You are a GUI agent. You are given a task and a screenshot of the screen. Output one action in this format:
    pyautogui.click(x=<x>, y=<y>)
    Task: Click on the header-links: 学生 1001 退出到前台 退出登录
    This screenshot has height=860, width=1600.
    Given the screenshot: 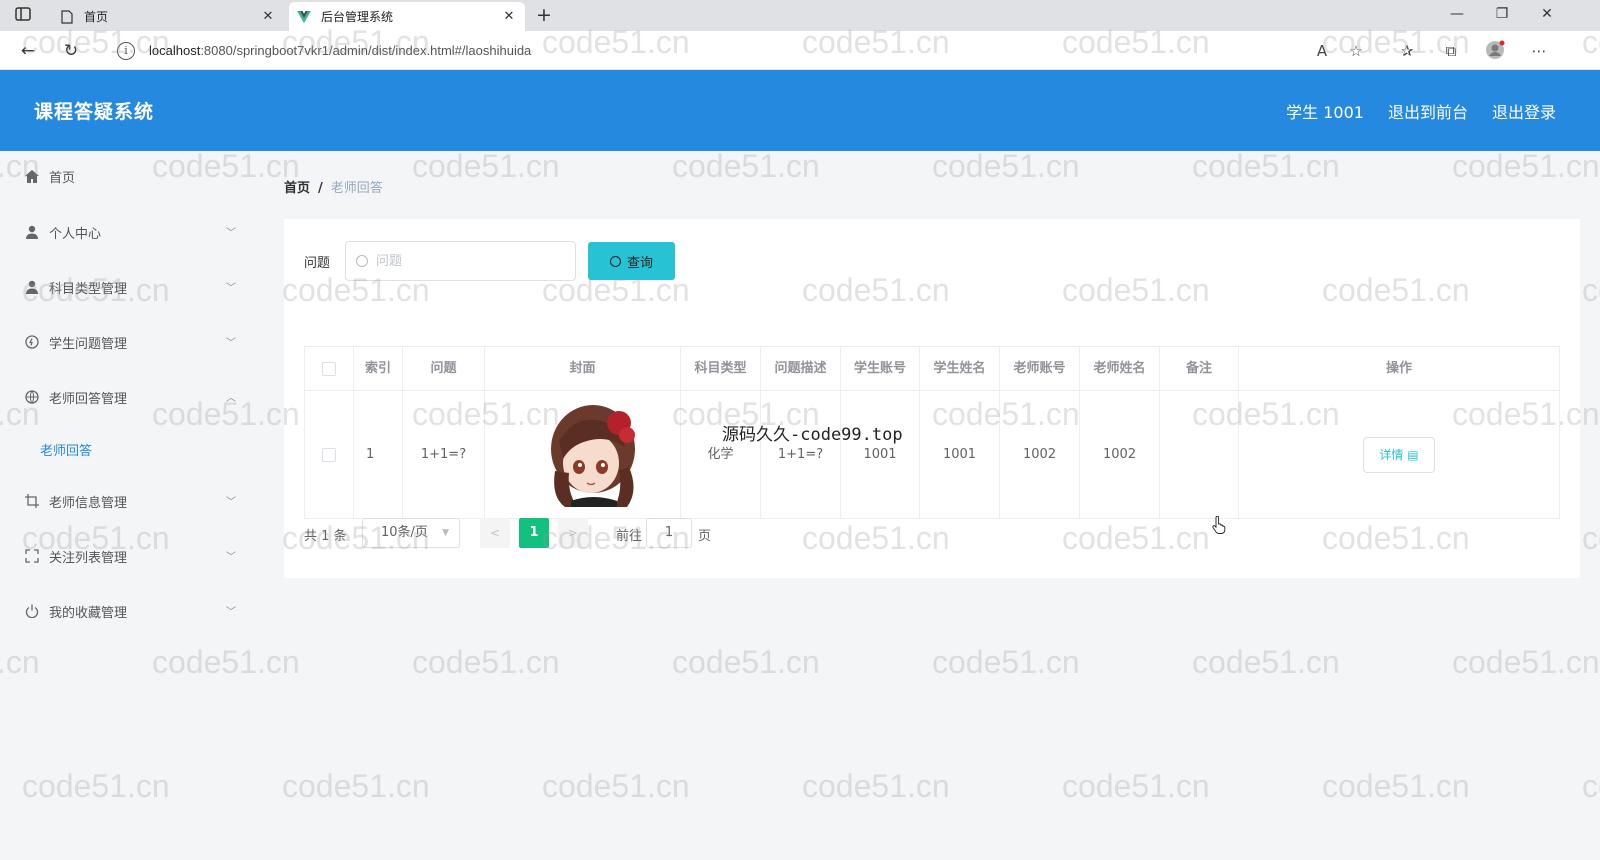 What is the action you would take?
    pyautogui.click(x=1421, y=111)
    